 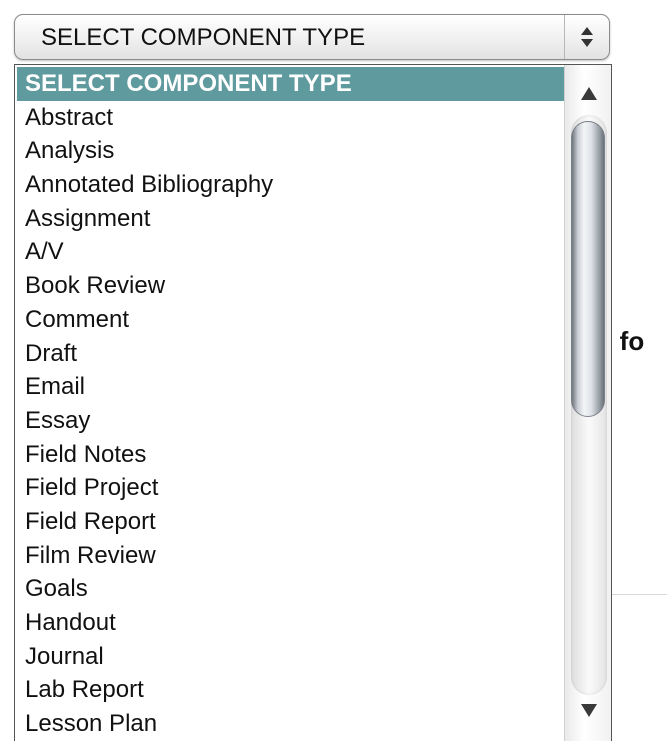 I want to click on component-type-select: SELECT COMPONENT TYPE, so click(x=312, y=37).